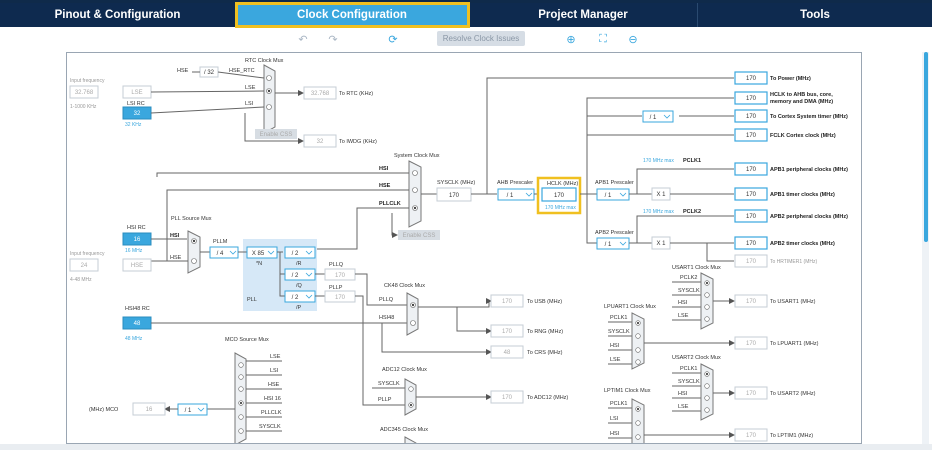  What do you see at coordinates (282, 174) in the screenshot?
I see `hsi-to-sysmux-wire` at bounding box center [282, 174].